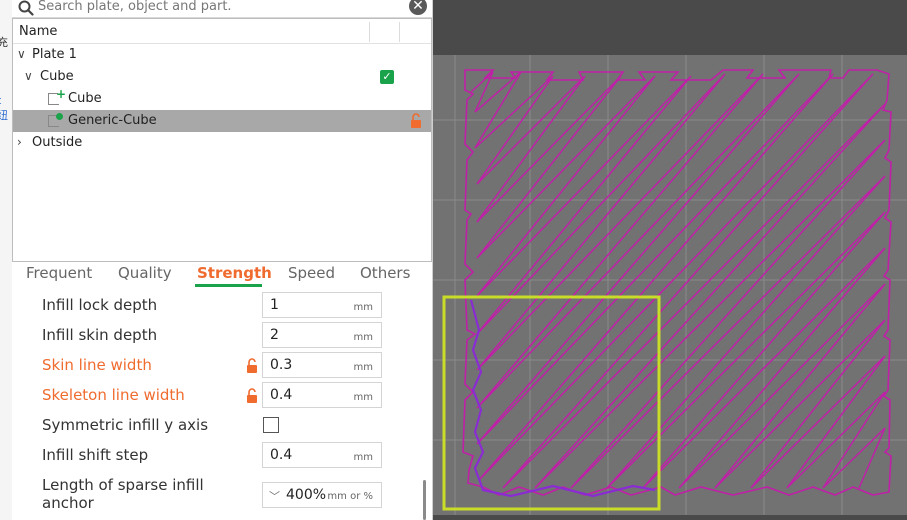 The image size is (907, 520). I want to click on object-search-bar: Search plate, object and part. ✕, so click(222, 9).